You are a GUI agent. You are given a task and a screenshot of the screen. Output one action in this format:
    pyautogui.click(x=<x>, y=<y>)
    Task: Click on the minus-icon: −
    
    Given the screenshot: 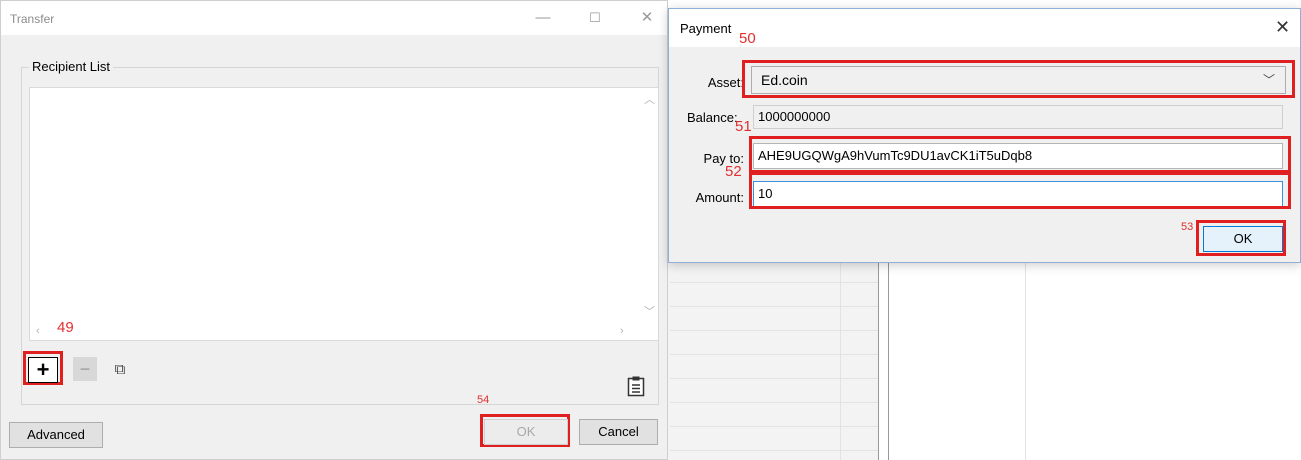 What is the action you would take?
    pyautogui.click(x=85, y=368)
    